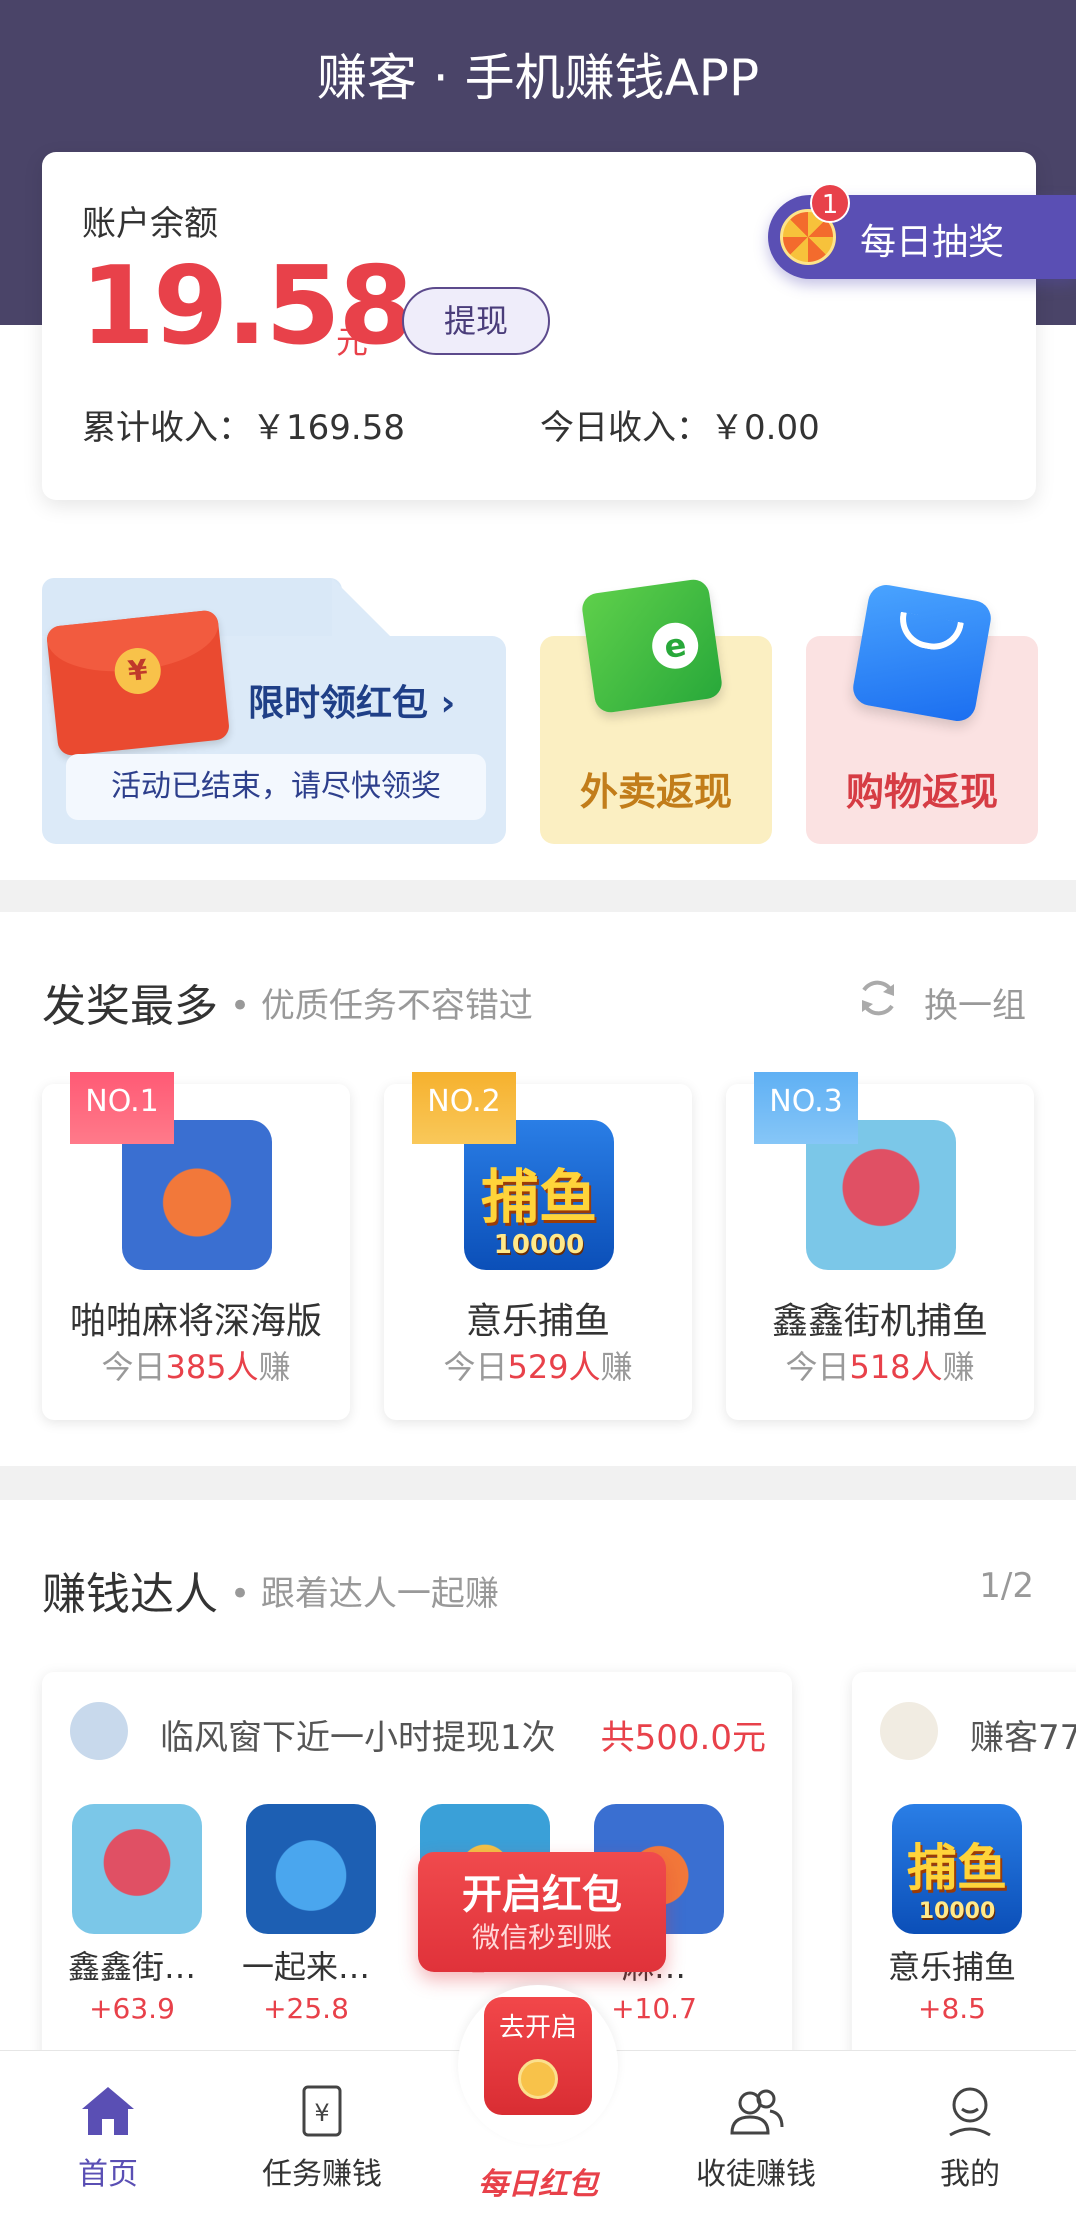 The height and width of the screenshot is (2216, 1076). Describe the element at coordinates (683, 1738) in the screenshot. I see `master-total: 共500.0元` at that location.